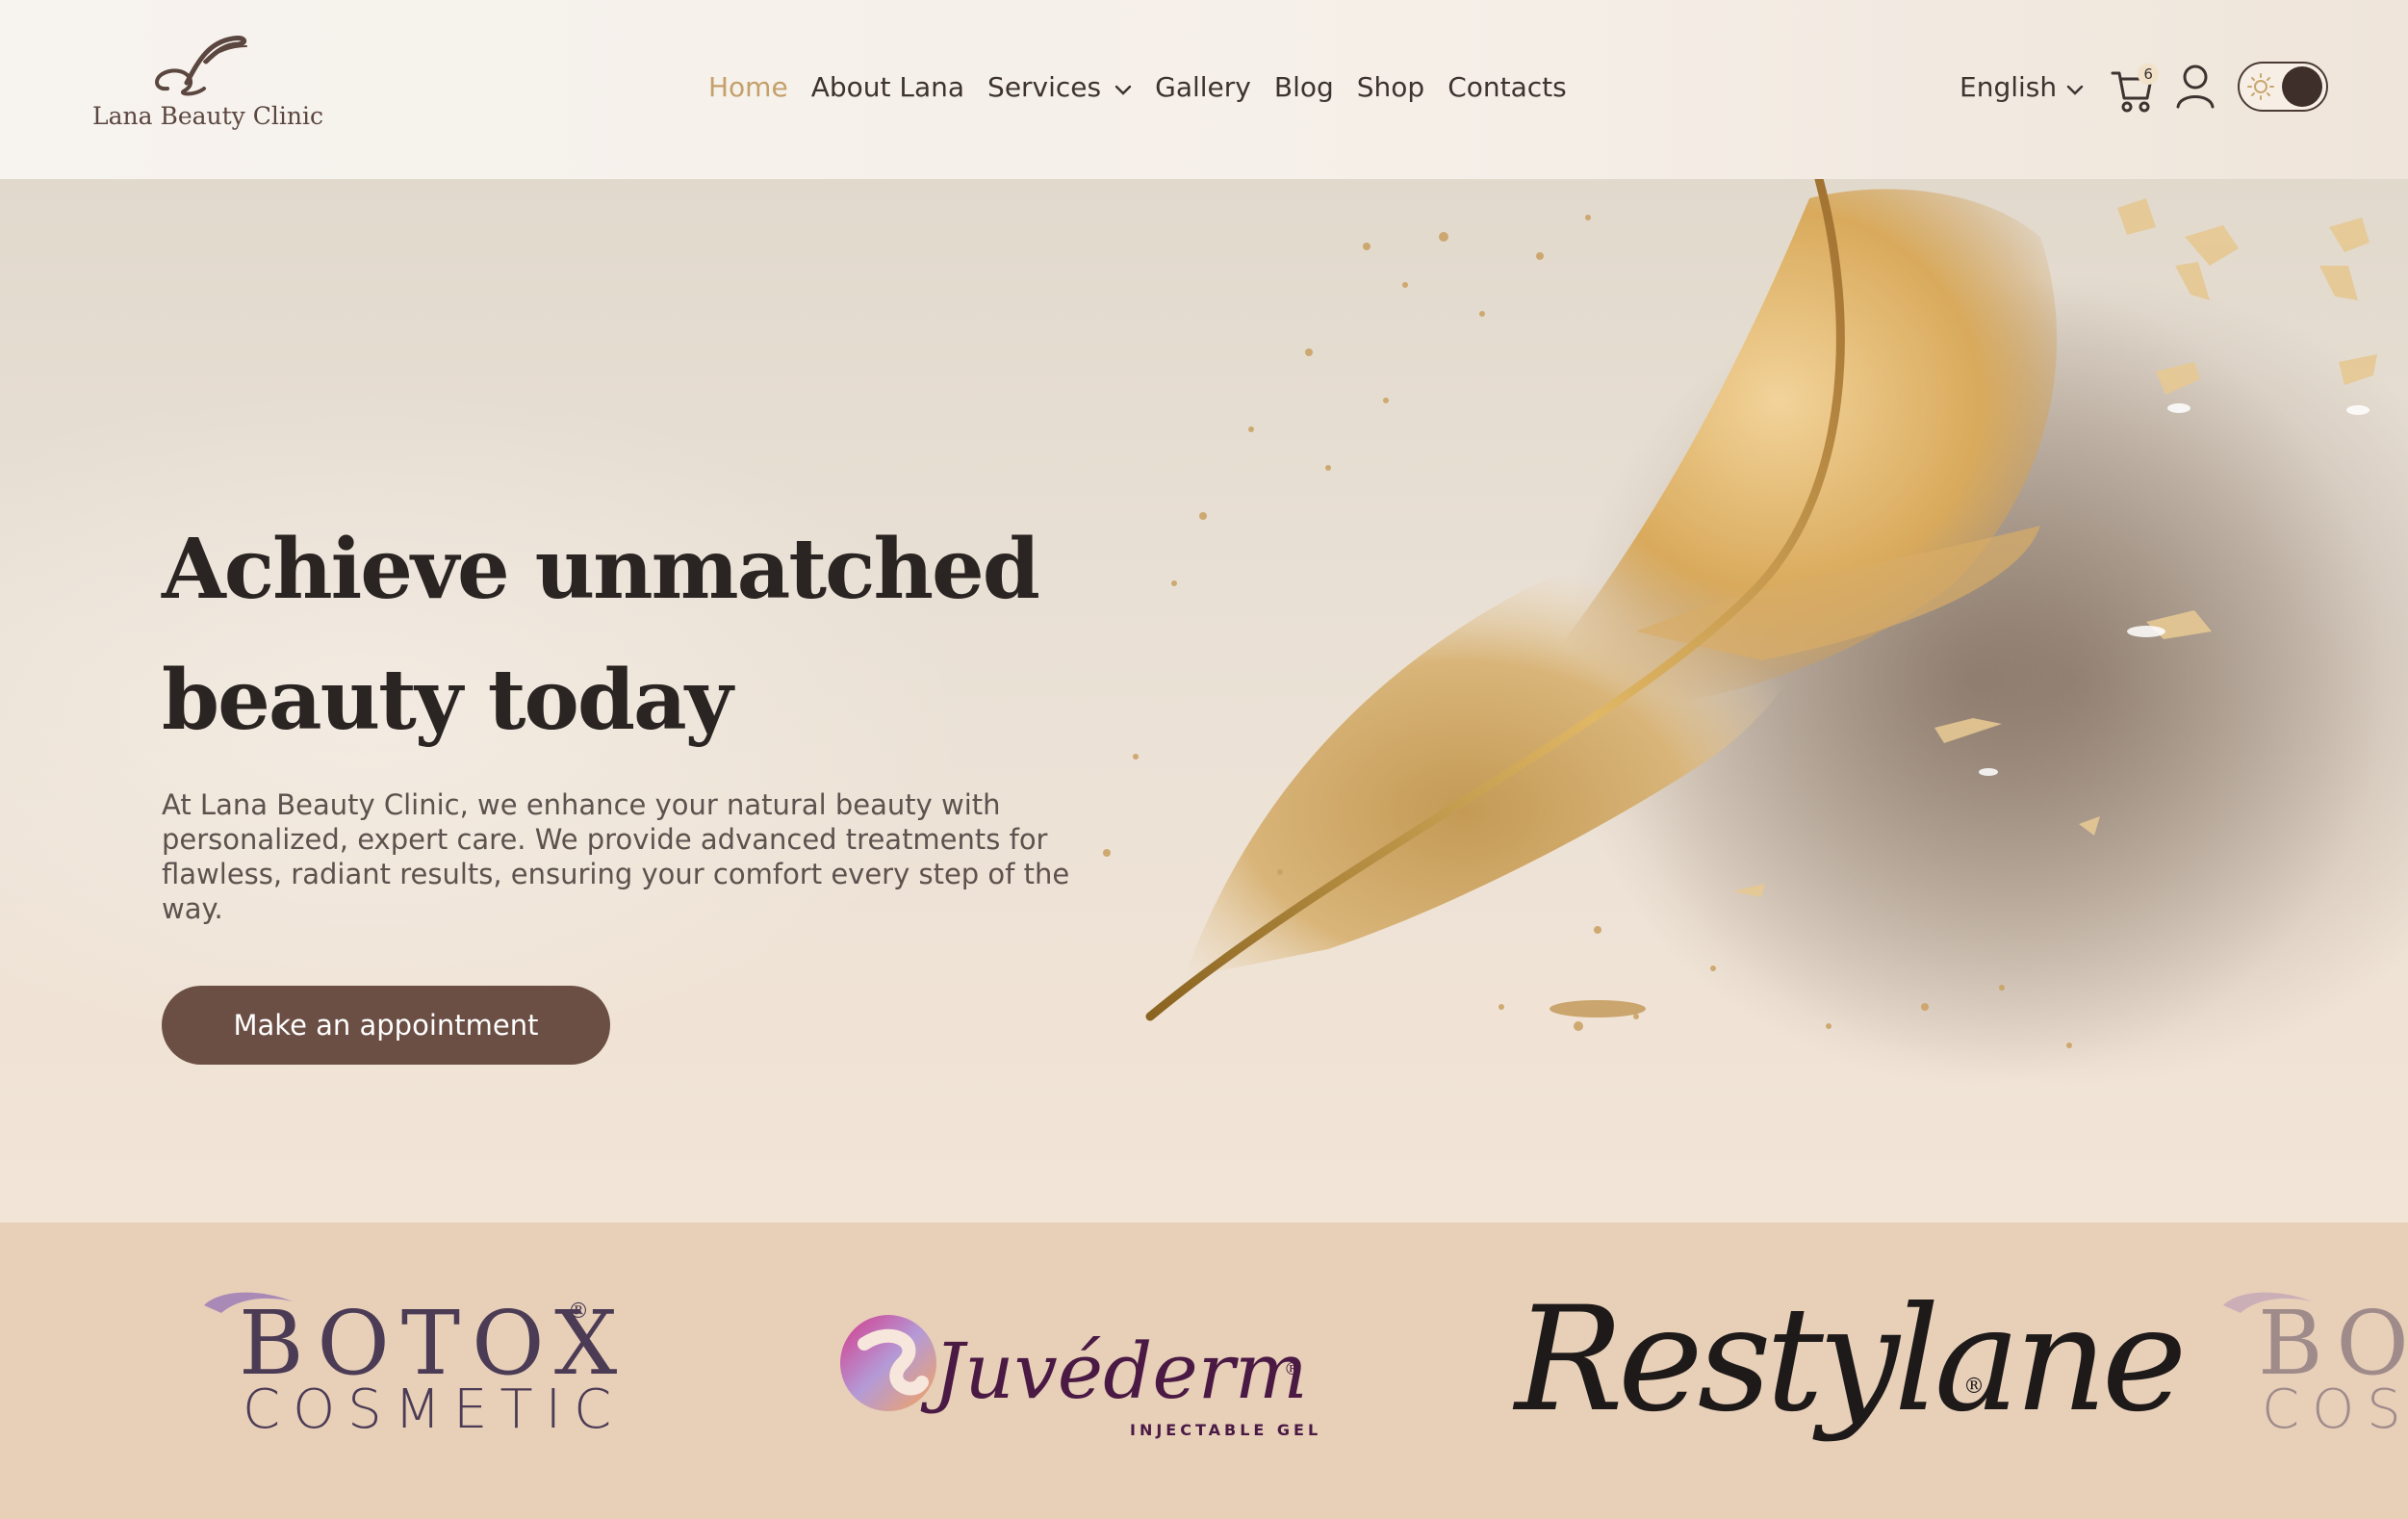  I want to click on user-icon, so click(2195, 86).